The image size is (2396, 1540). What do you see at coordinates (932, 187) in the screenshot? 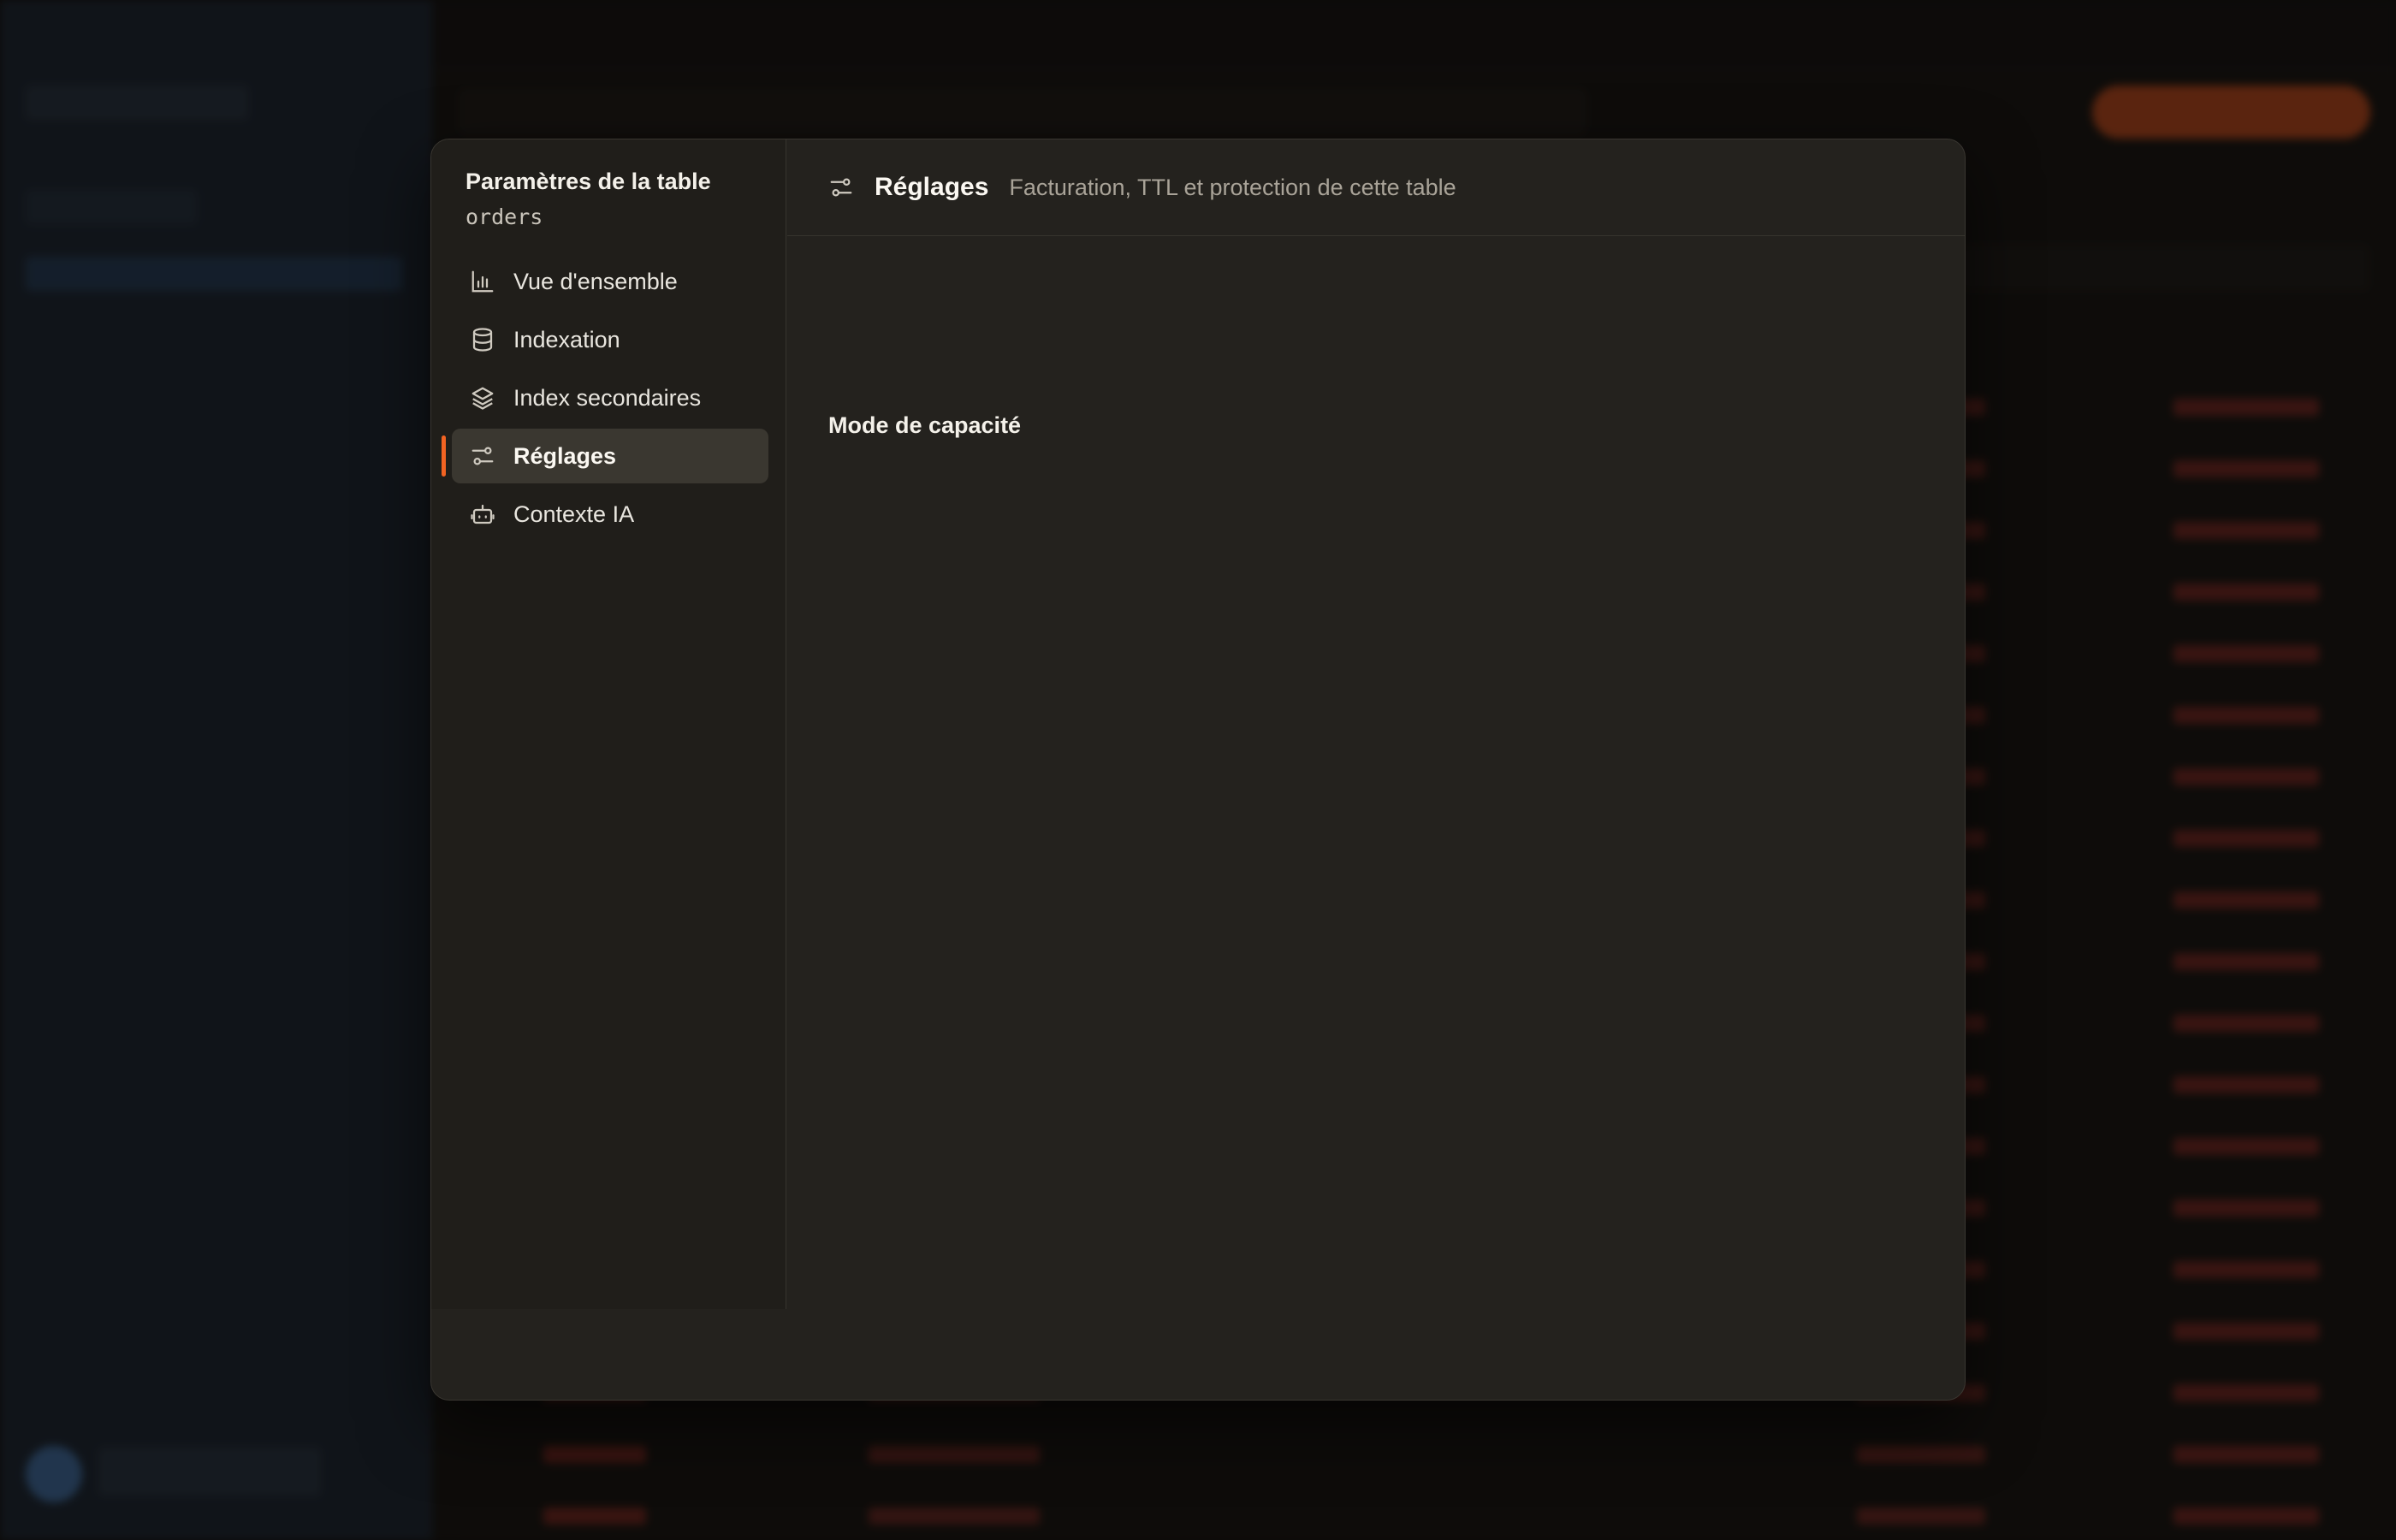
I see `section-heading: Réglages` at bounding box center [932, 187].